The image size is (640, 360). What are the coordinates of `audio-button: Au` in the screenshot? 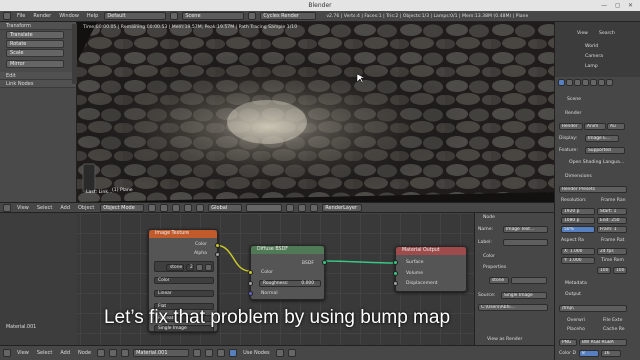 It's located at (616, 126).